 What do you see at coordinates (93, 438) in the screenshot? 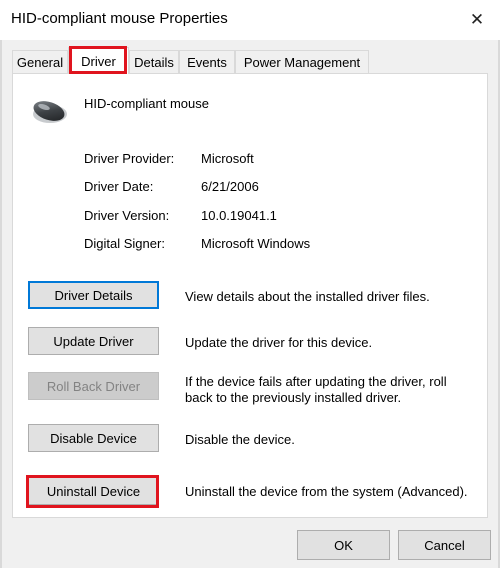
I see `disable-device-button: Disable Device` at bounding box center [93, 438].